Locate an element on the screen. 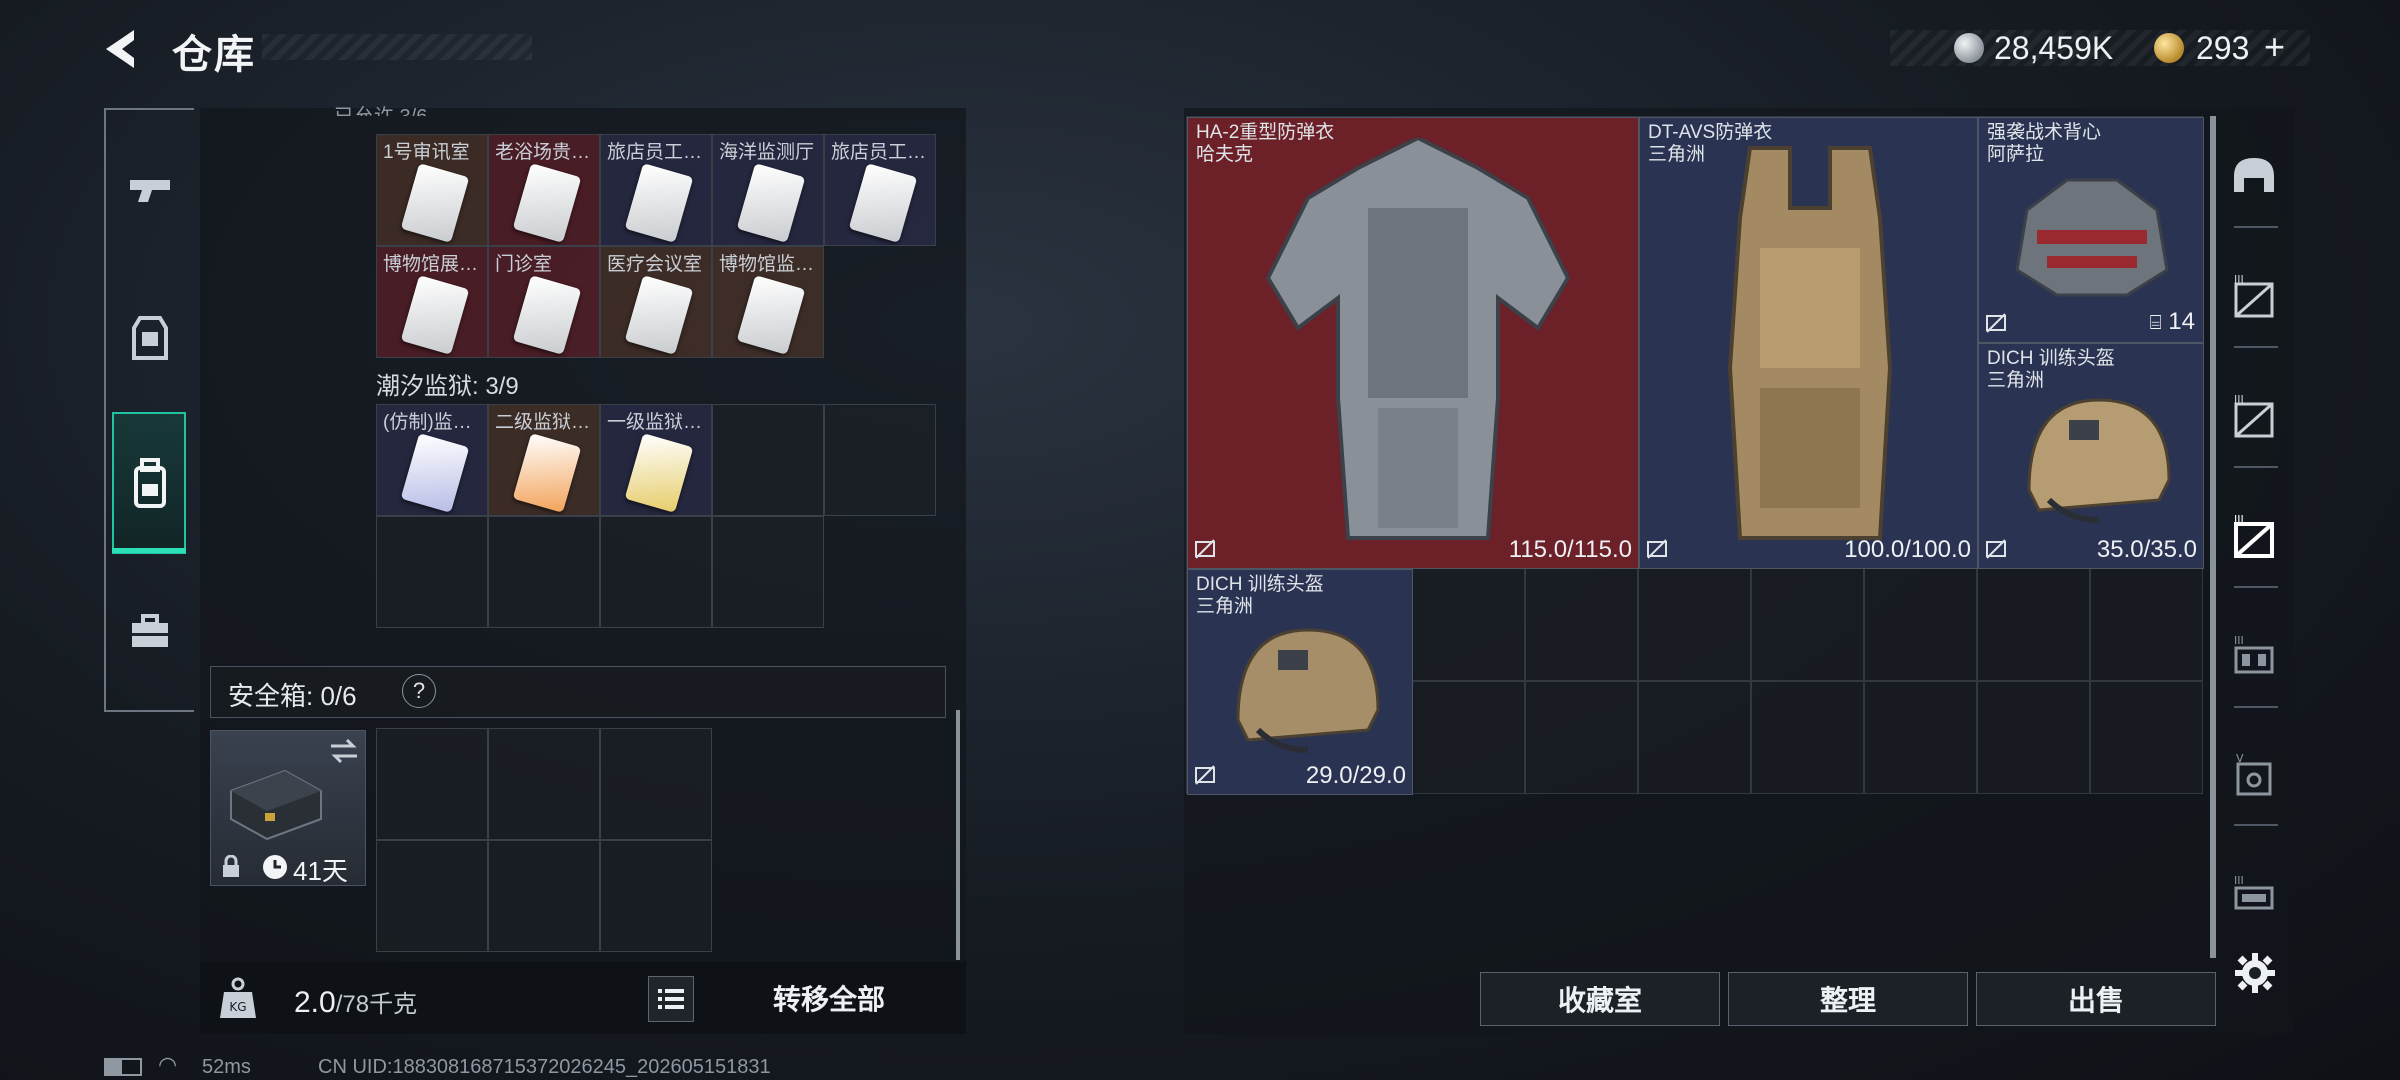 The height and width of the screenshot is (1080, 2400). weight-readout: 2.0/78千克 is located at coordinates (355, 1002).